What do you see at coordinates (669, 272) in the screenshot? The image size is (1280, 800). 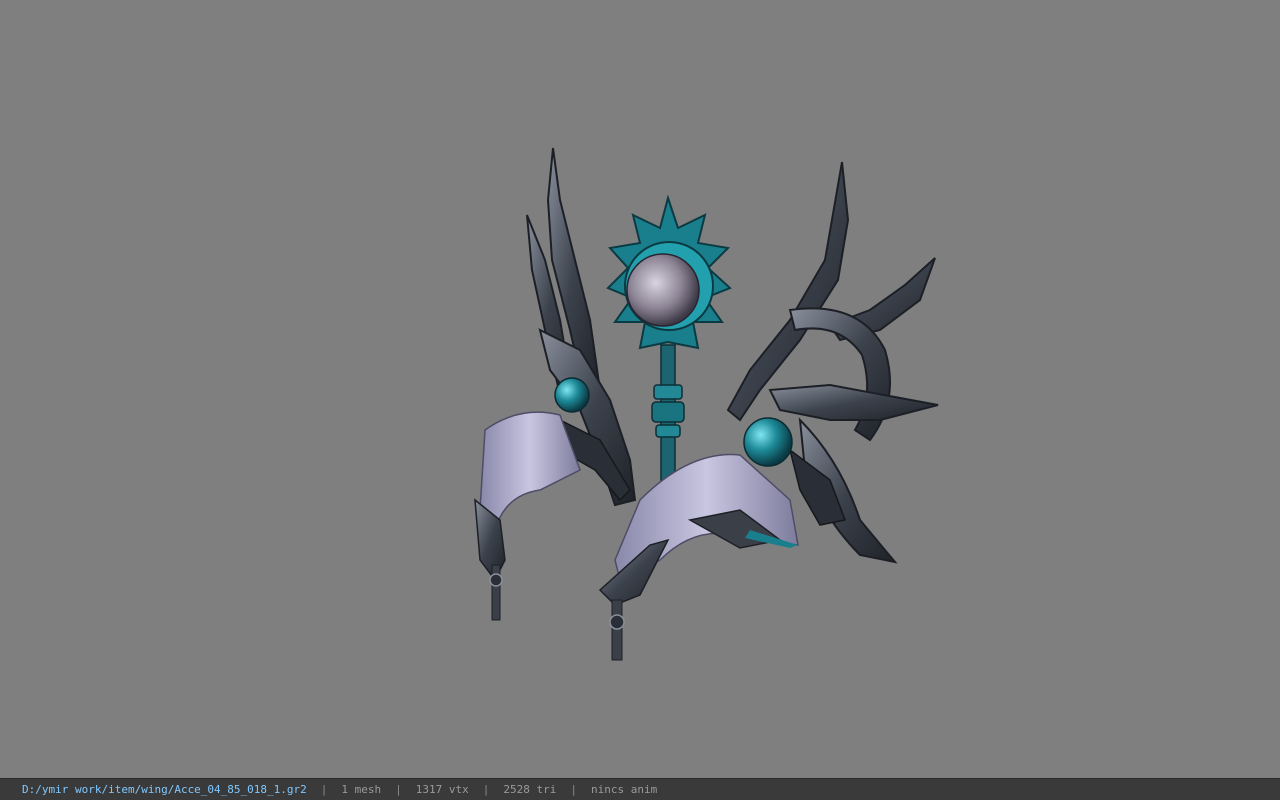 I see `sun-emblem` at bounding box center [669, 272].